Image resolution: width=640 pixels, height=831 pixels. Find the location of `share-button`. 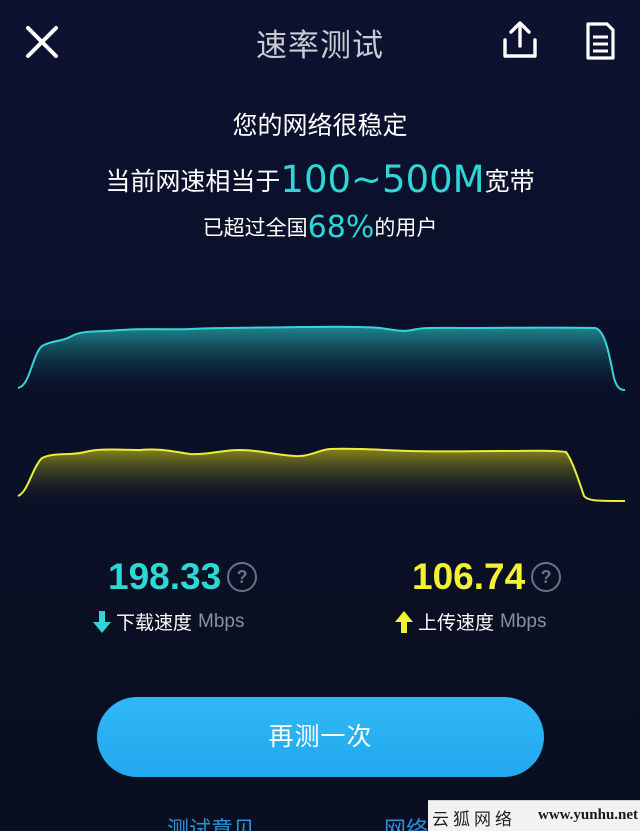

share-button is located at coordinates (520, 41).